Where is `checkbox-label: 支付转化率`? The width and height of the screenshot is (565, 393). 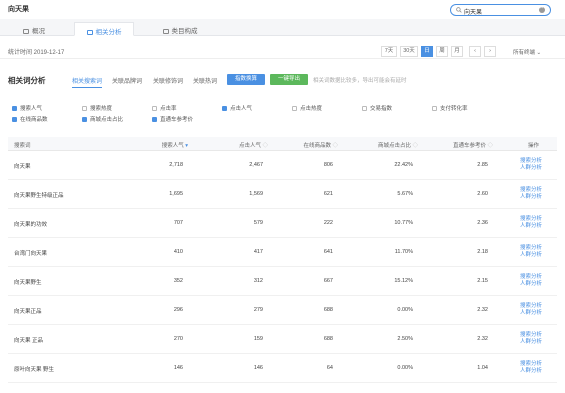
checkbox-label: 支付转化率 is located at coordinates (454, 109).